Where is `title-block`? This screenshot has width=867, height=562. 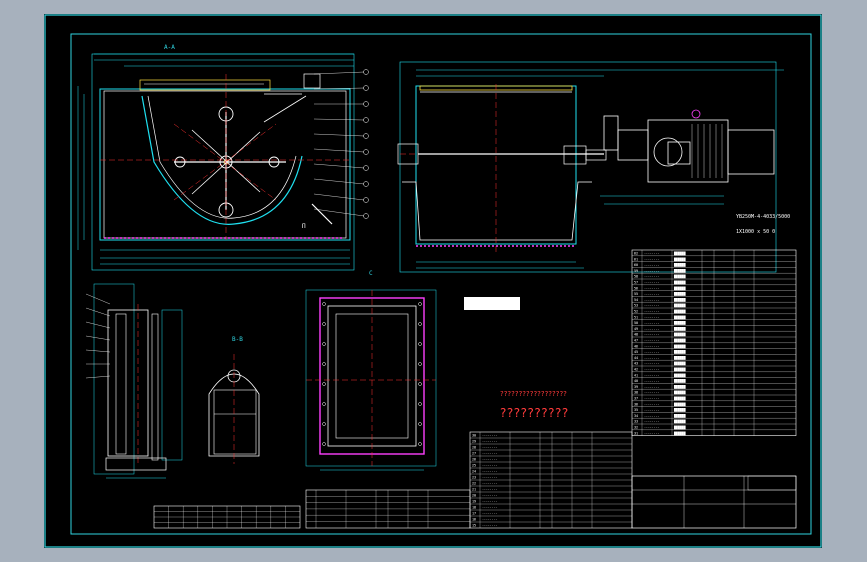 title-block is located at coordinates (714, 502).